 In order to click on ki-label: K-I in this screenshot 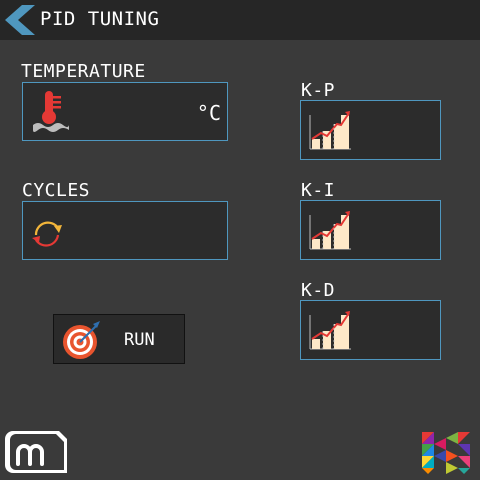, I will do `click(318, 190)`.